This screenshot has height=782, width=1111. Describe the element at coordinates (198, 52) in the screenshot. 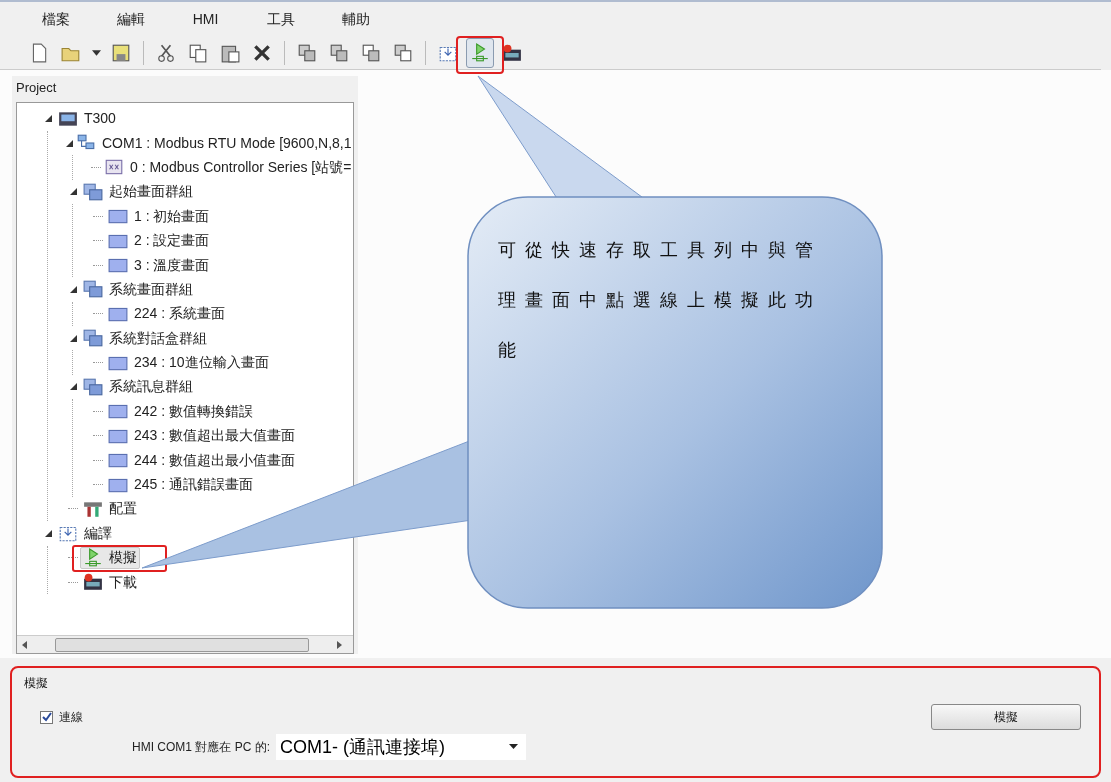

I see `copy-icon` at that location.